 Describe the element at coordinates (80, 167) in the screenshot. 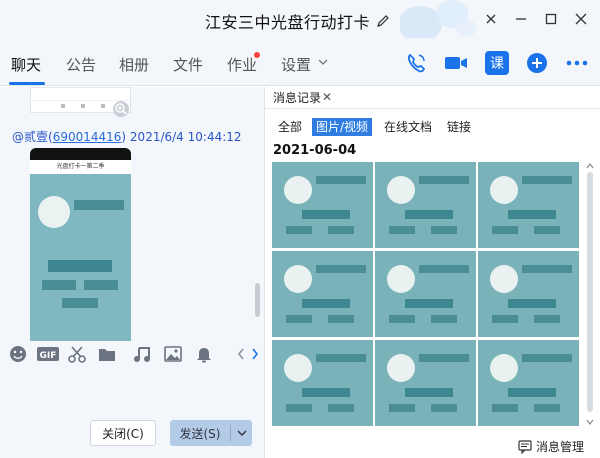

I see `phone-header: 光盘打卡一第二季` at that location.